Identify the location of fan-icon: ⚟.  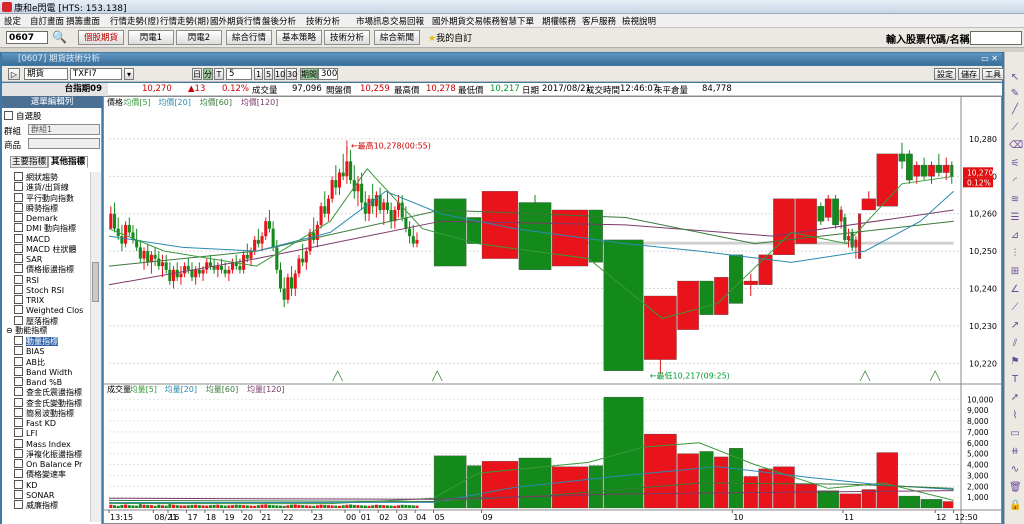
(1015, 164).